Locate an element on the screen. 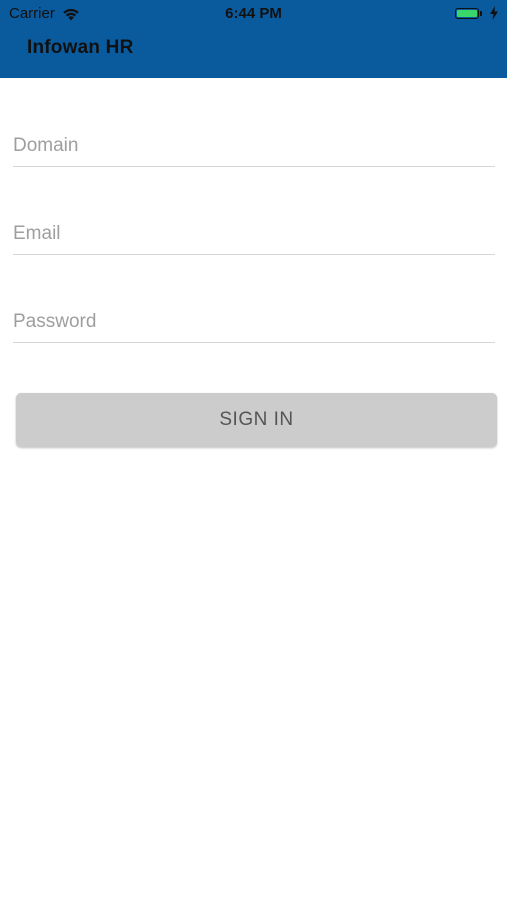 This screenshot has height=900, width=507. email-input is located at coordinates (254, 234).